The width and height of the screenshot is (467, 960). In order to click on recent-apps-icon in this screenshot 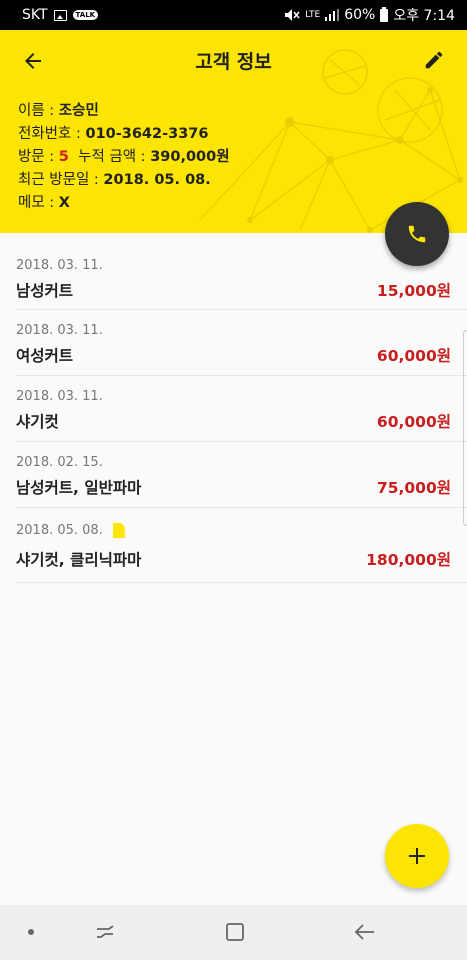, I will do `click(105, 931)`.